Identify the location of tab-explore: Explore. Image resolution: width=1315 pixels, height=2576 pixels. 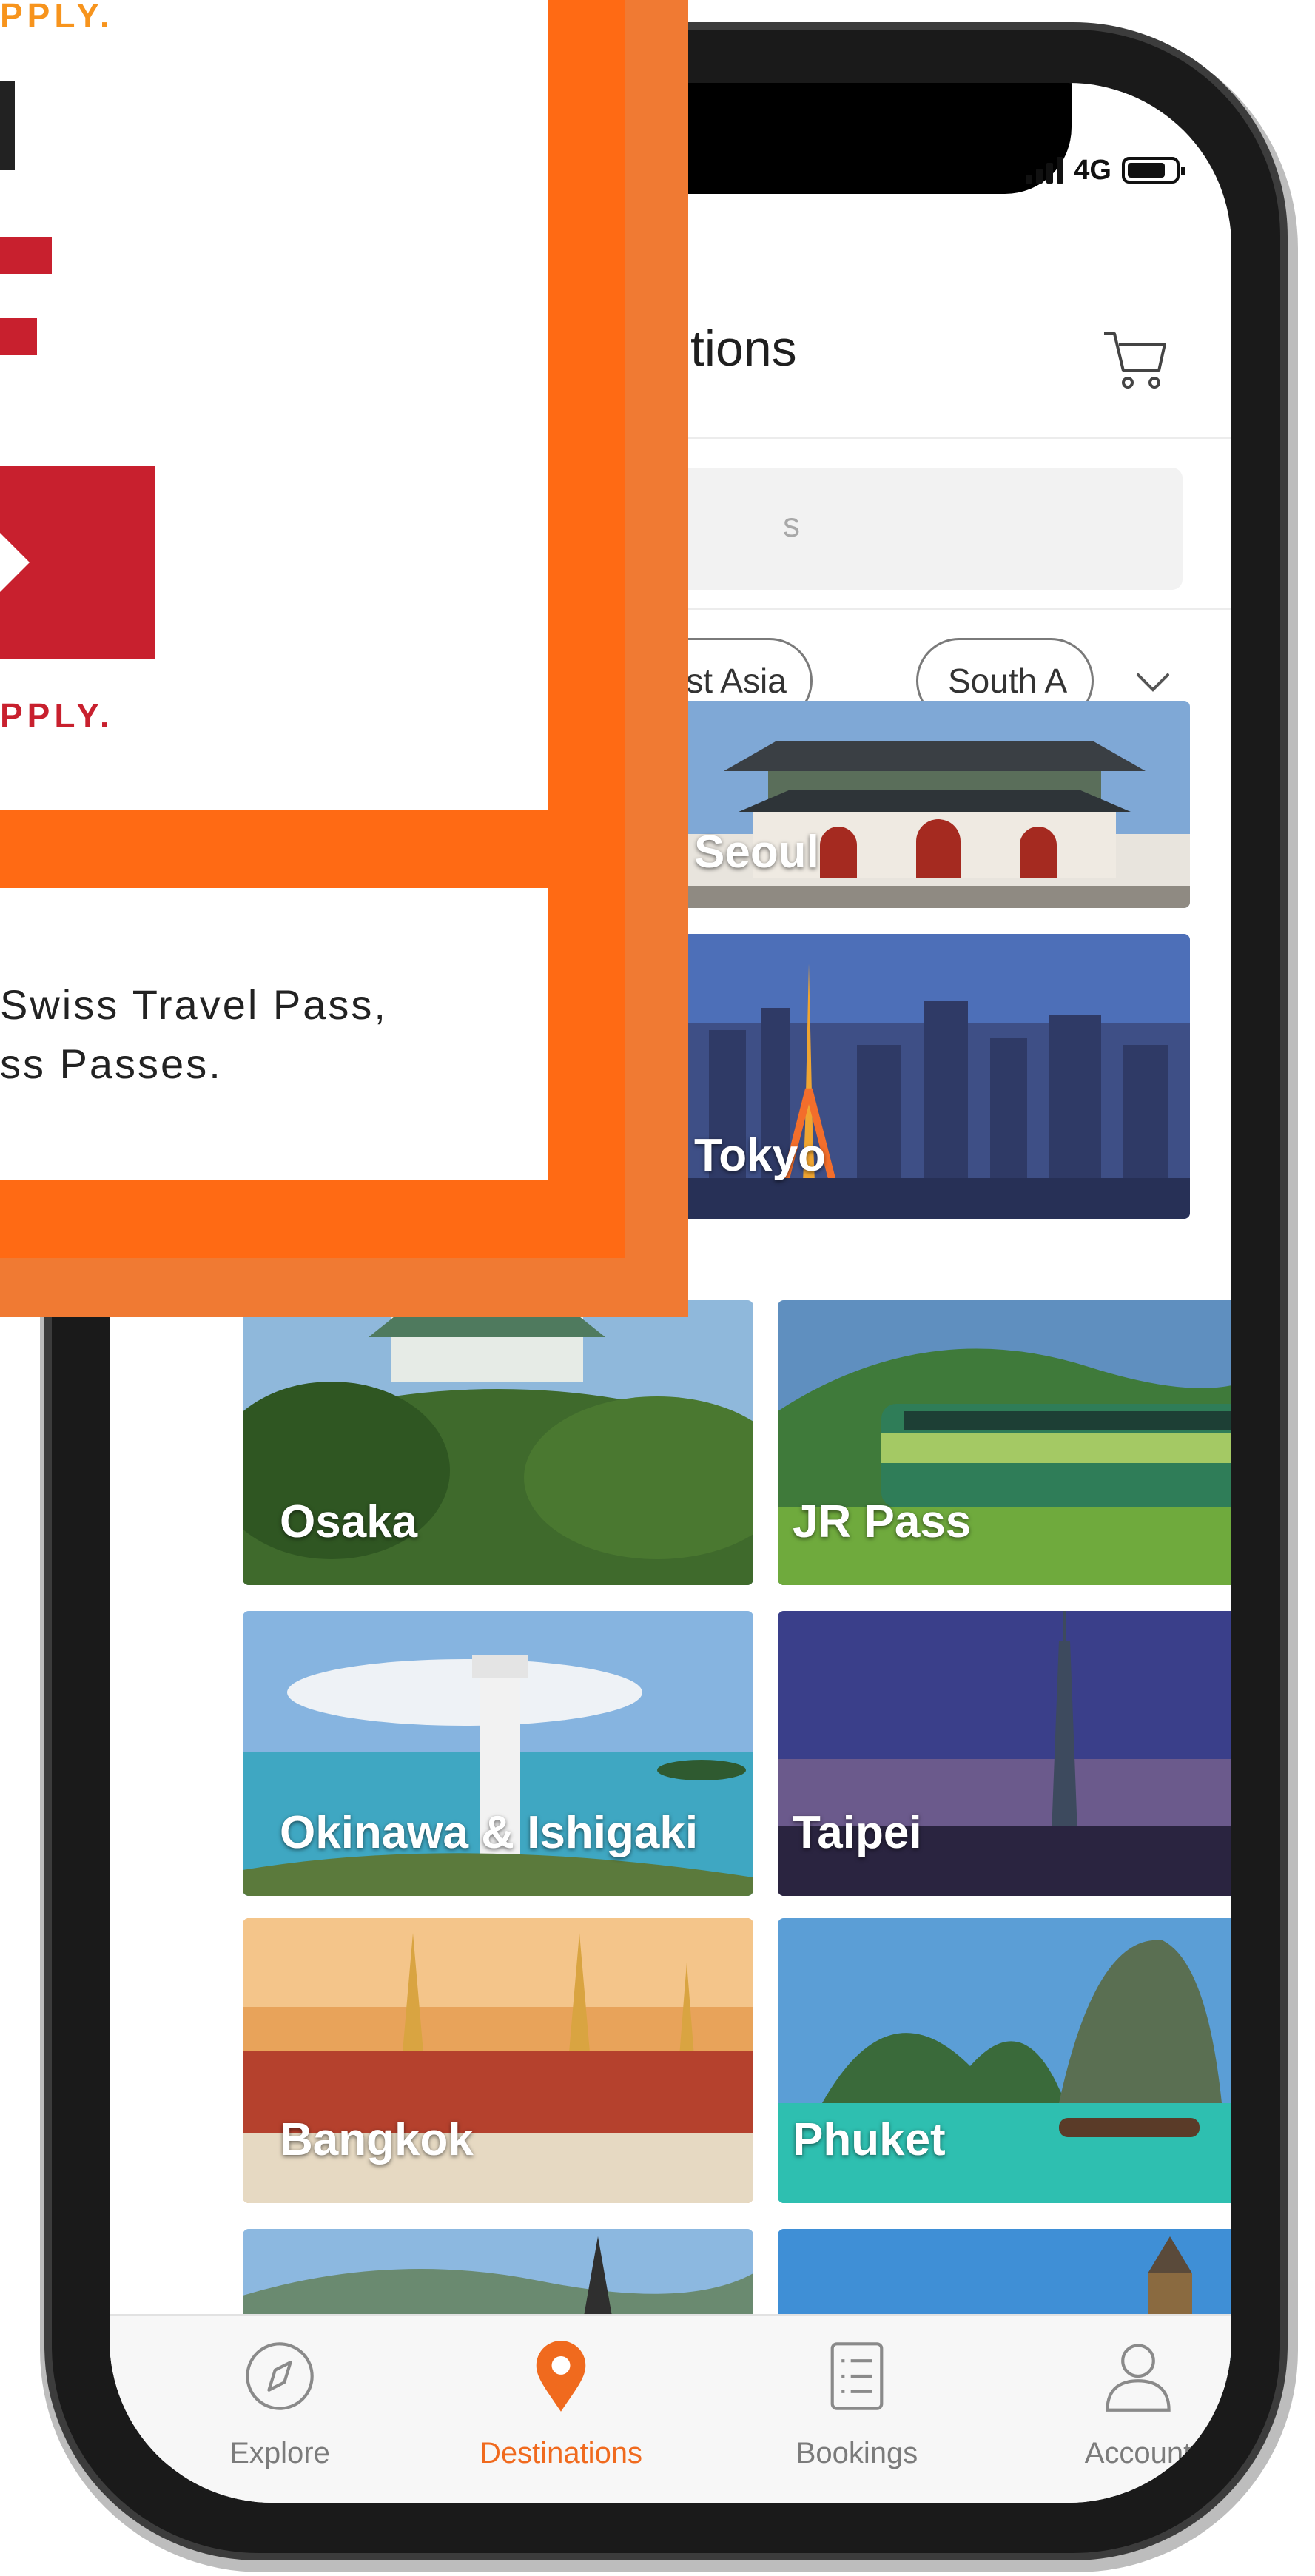
(280, 2412).